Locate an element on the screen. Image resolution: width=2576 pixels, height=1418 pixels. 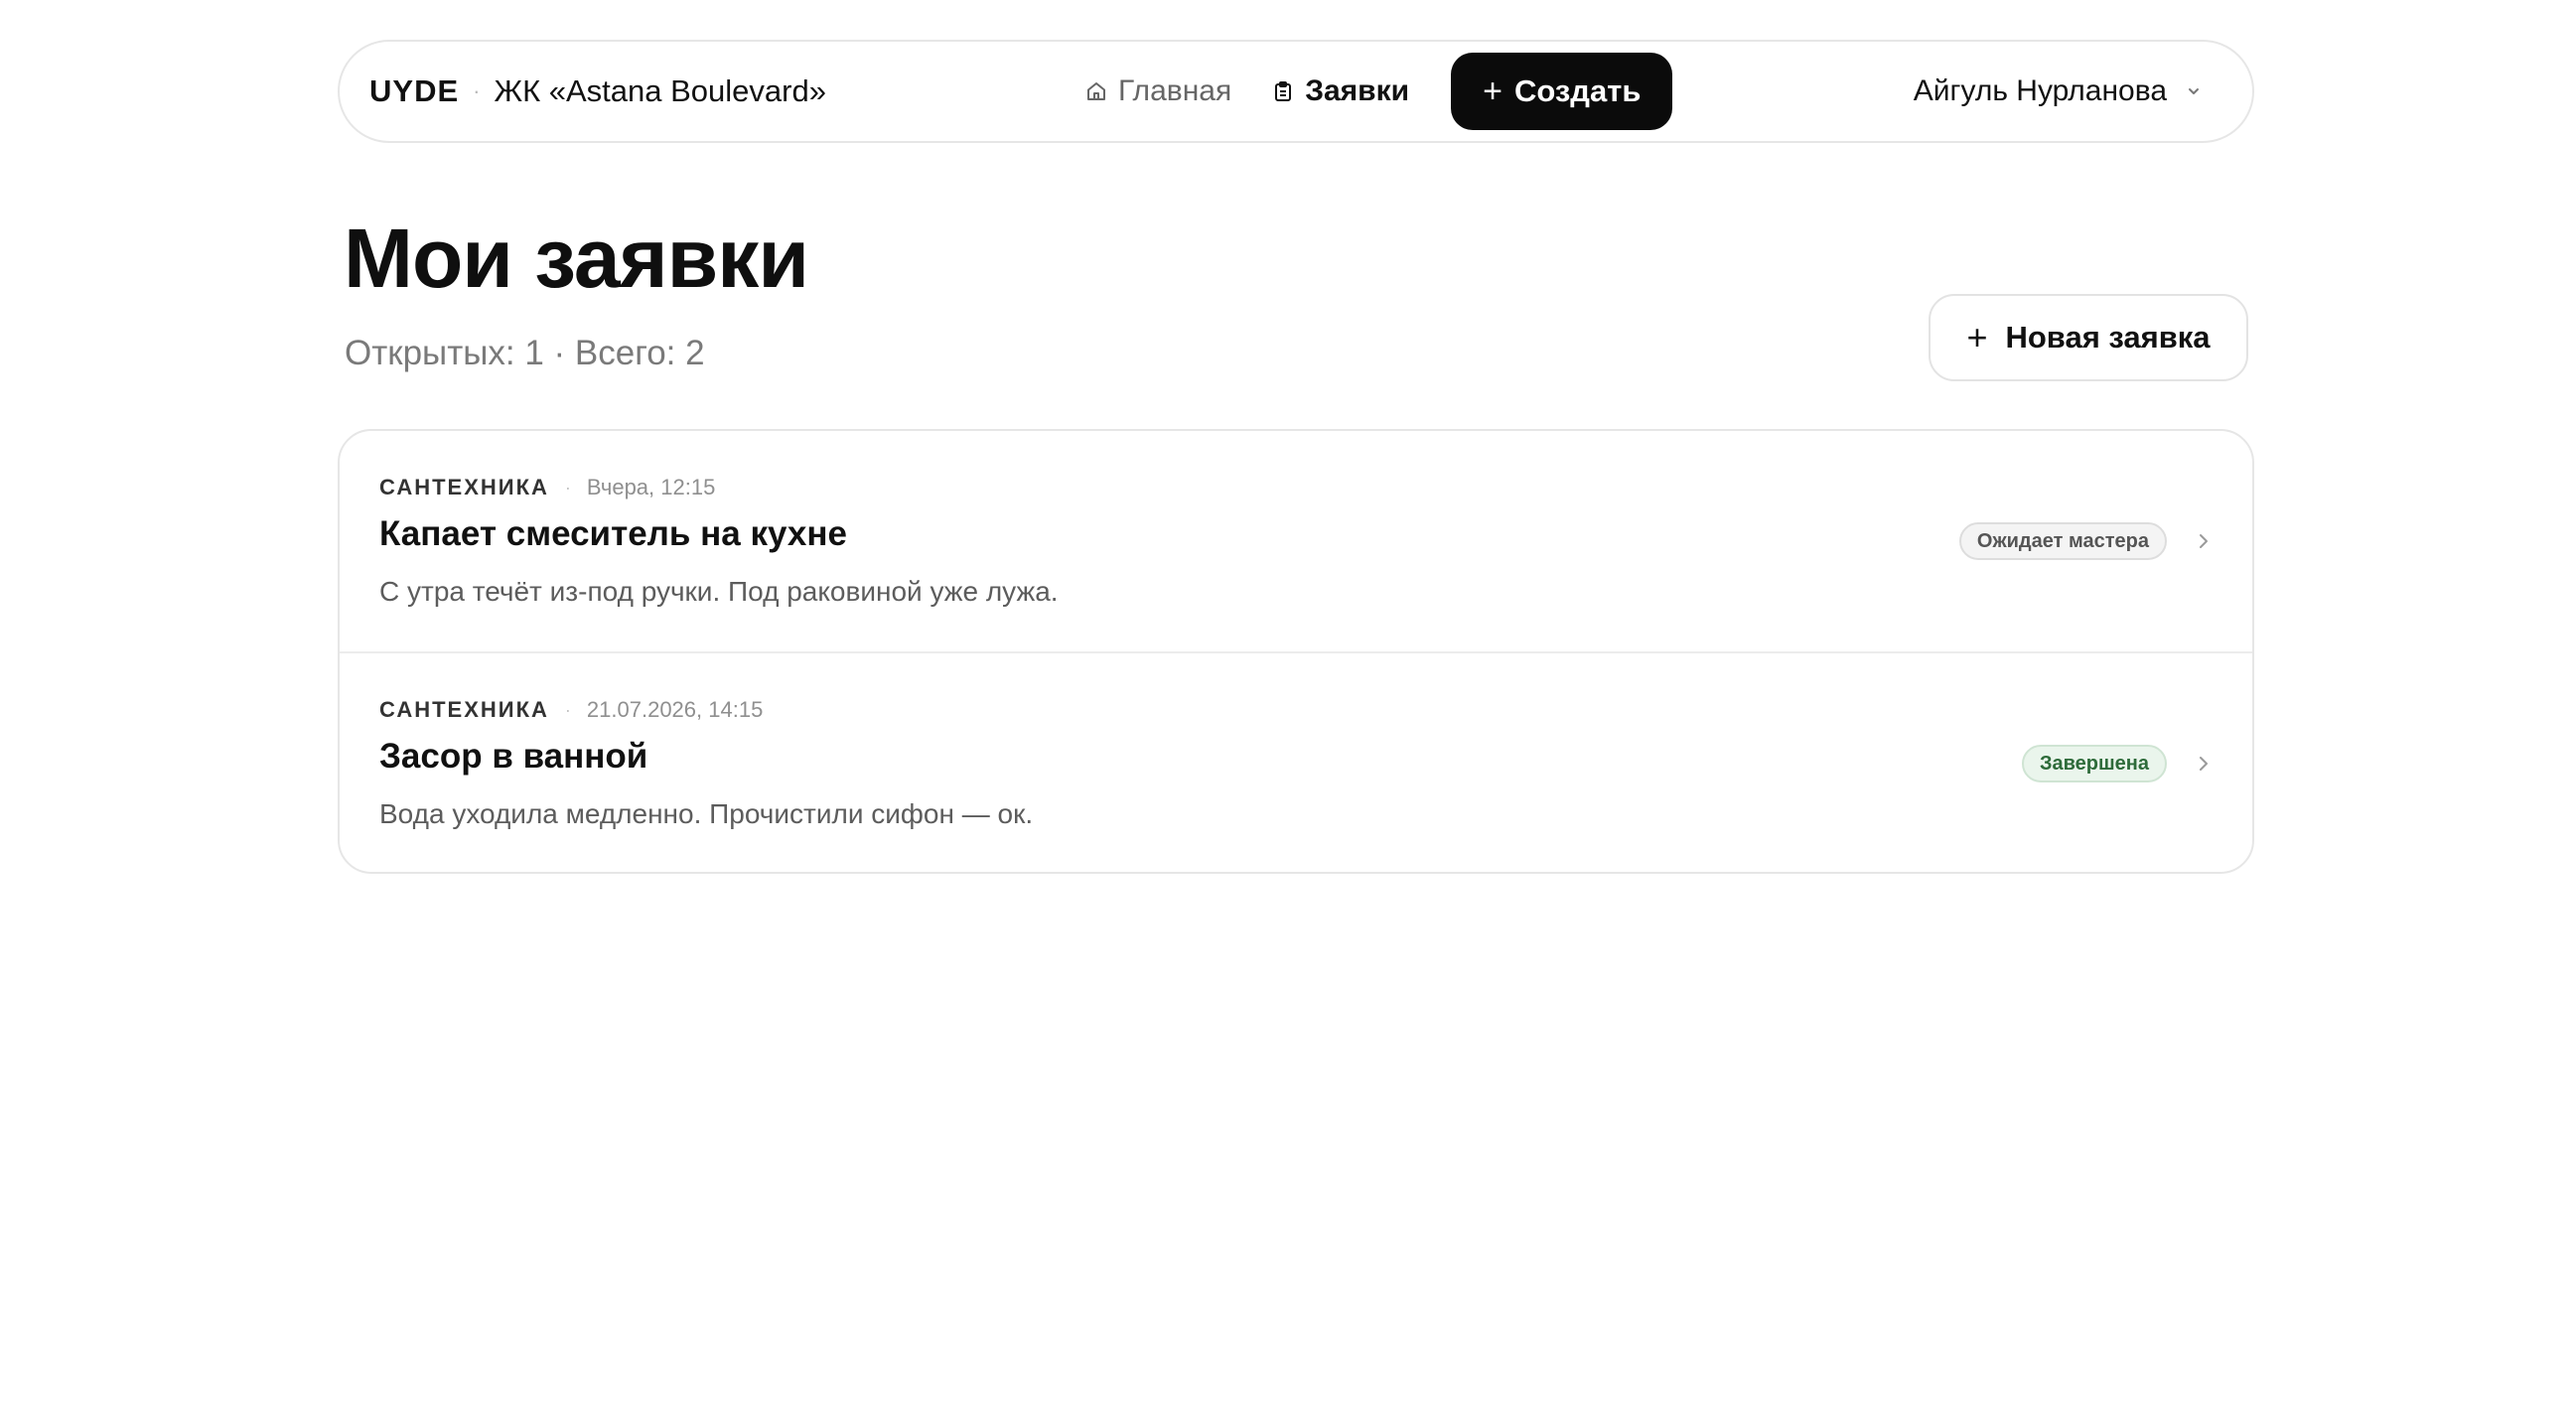
status-badge: Завершена is located at coordinates (2094, 763).